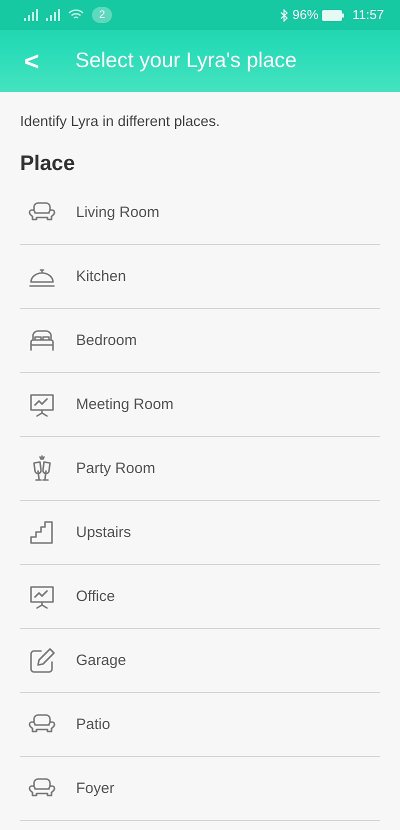  I want to click on place-item: Kitchen, so click(200, 277).